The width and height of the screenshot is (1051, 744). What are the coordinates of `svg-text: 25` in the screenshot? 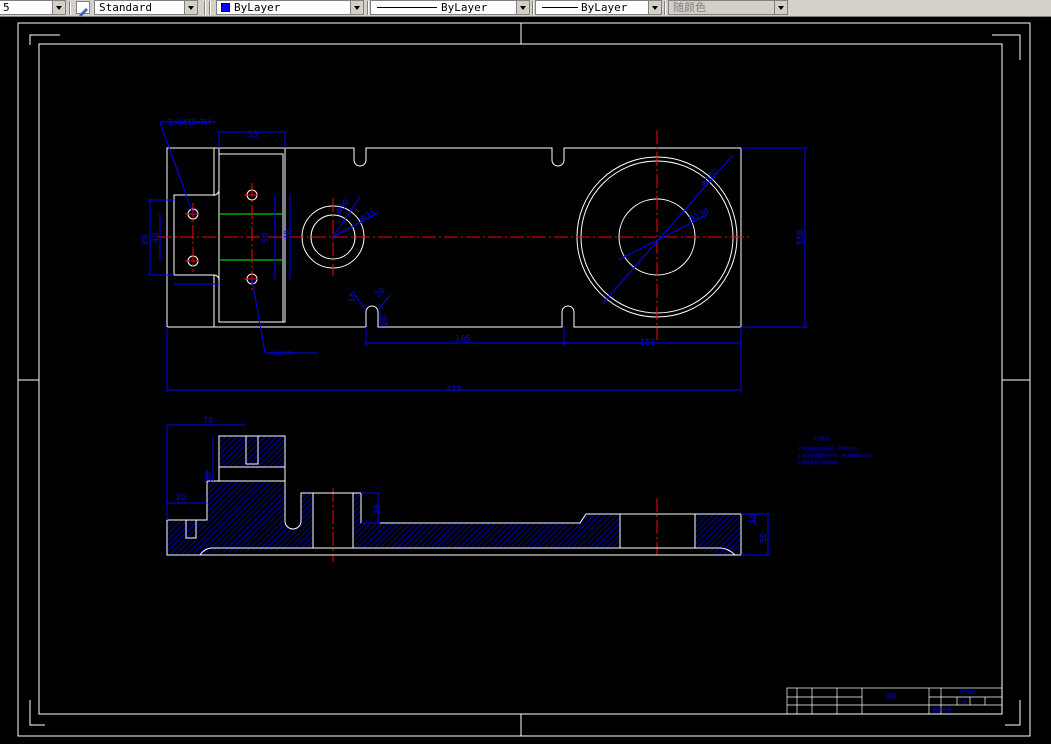 It's located at (377, 509).